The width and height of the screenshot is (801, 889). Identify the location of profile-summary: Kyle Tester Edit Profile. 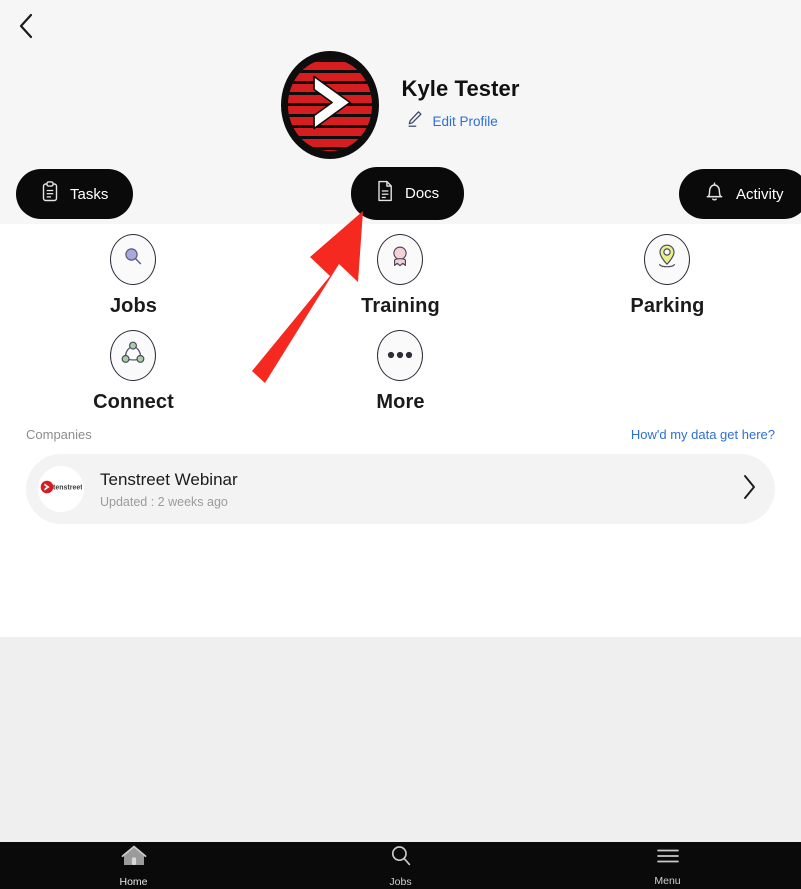
(400, 105).